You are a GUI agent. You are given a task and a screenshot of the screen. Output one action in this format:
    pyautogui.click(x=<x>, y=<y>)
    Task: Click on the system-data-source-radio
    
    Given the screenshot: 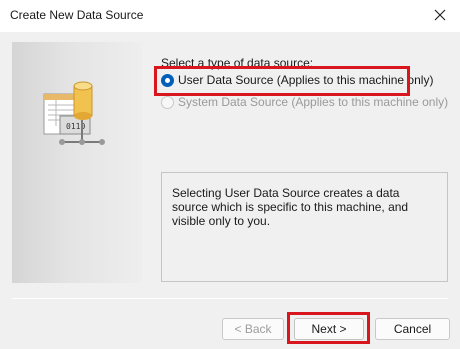 What is the action you would take?
    pyautogui.click(x=167, y=102)
    